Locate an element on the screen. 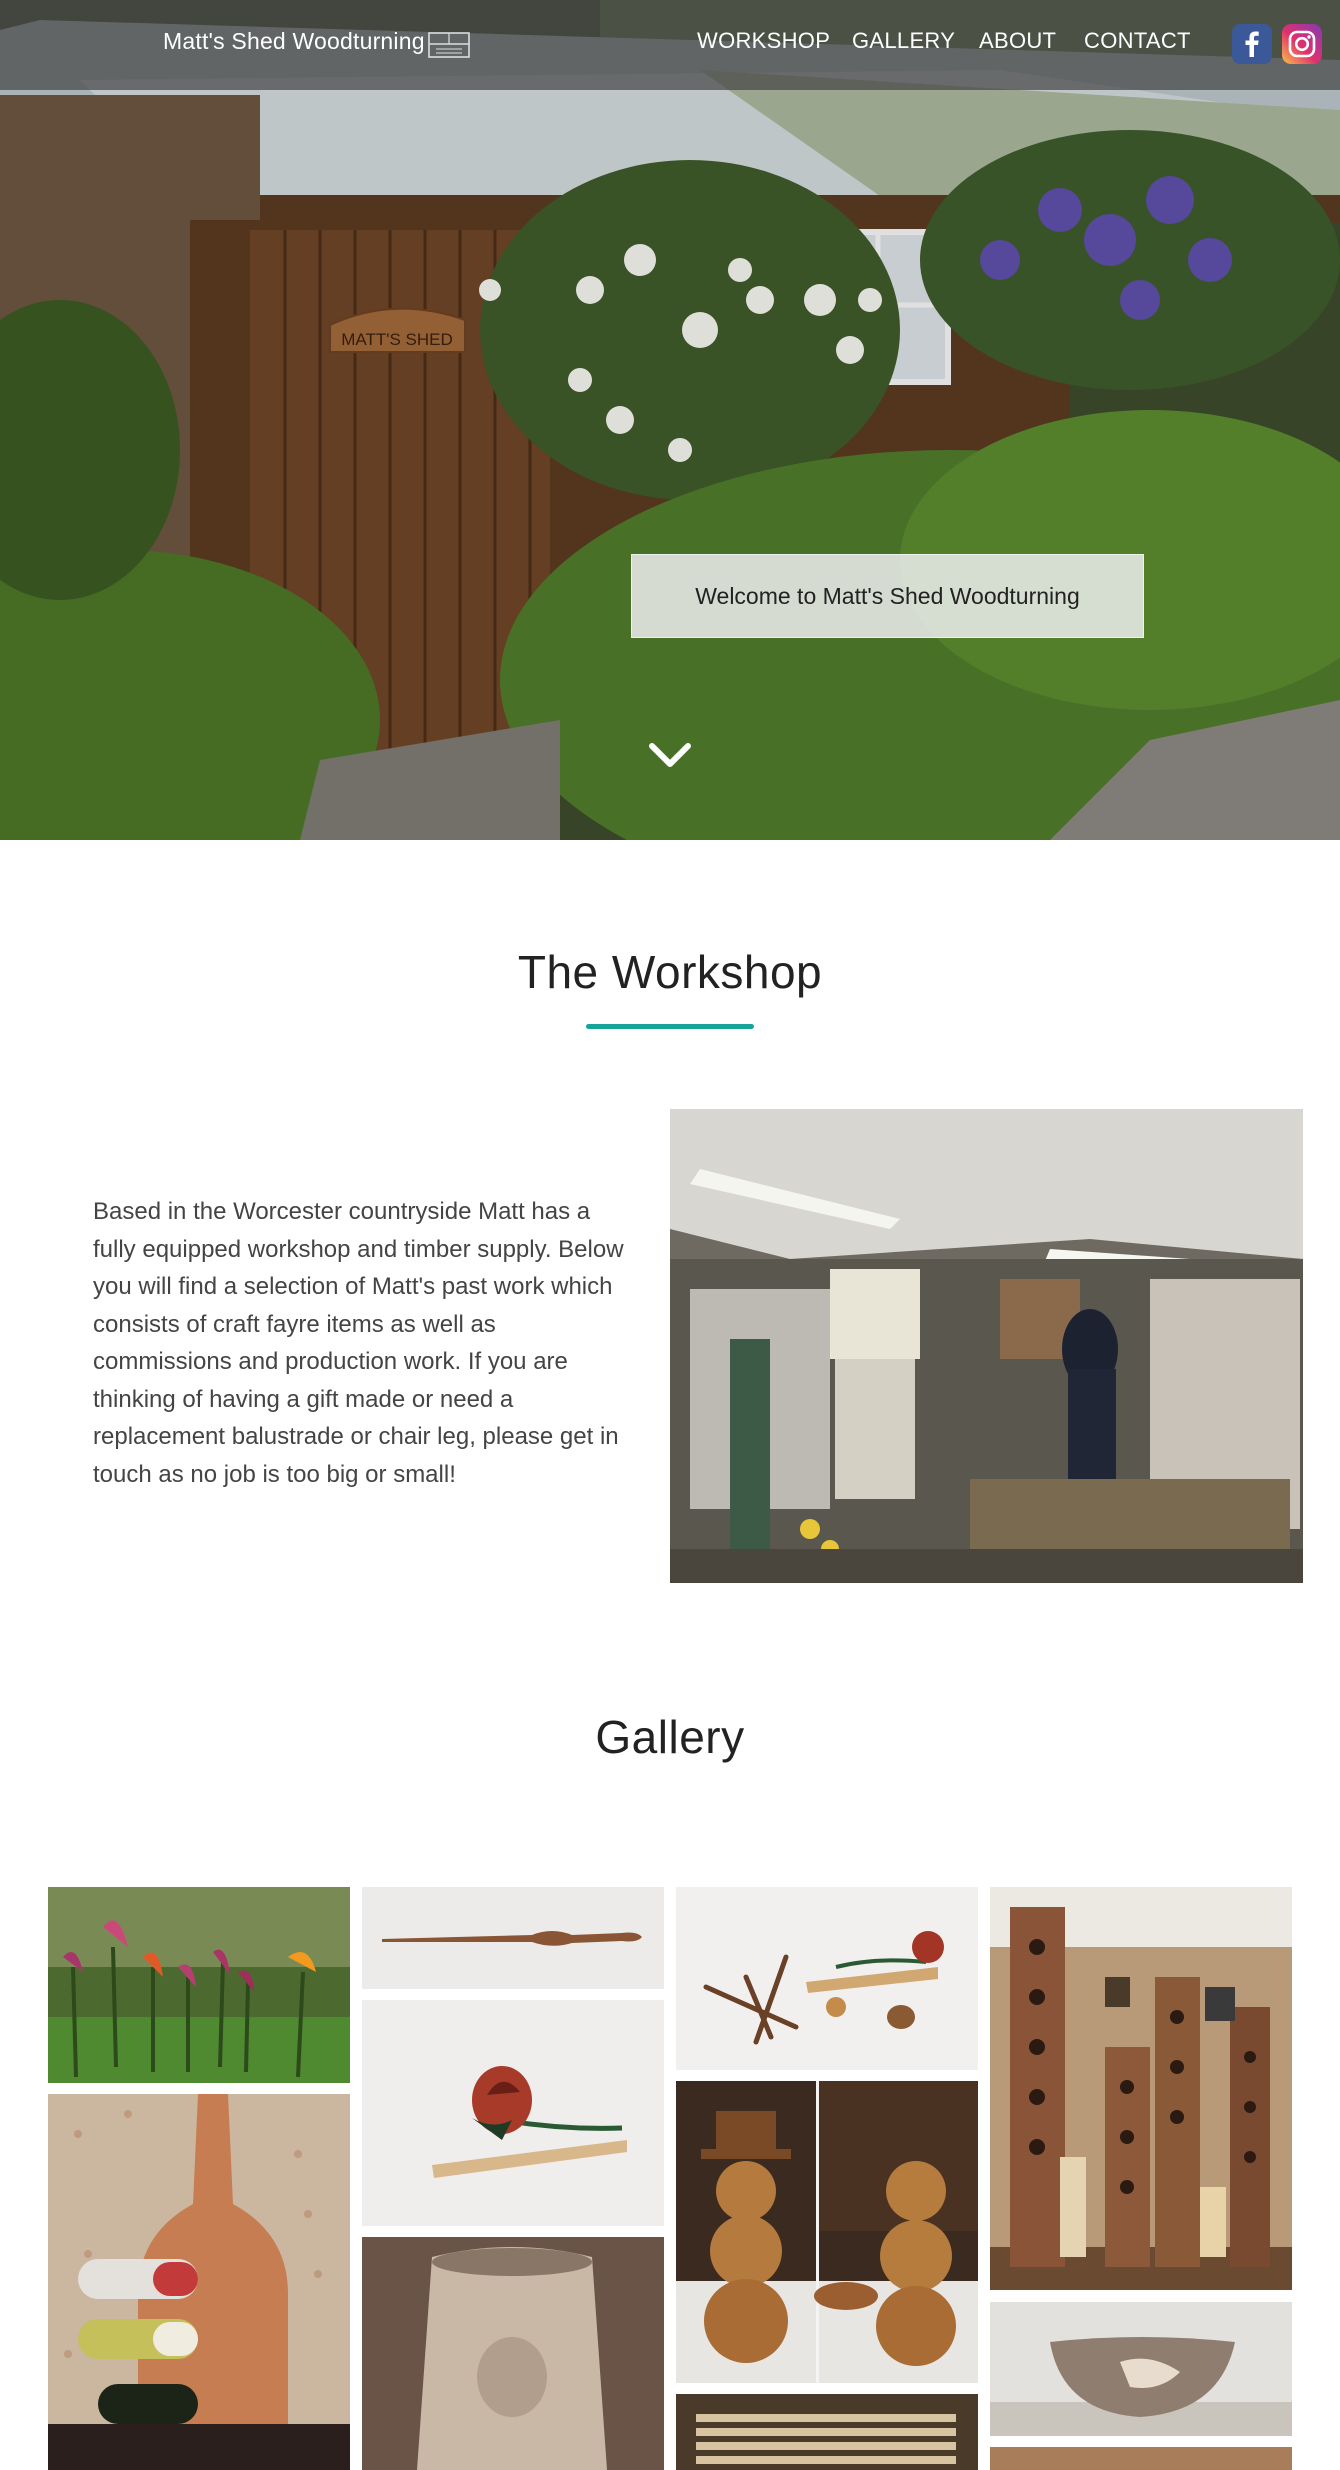  gallery-item-partial is located at coordinates (1141, 2458).